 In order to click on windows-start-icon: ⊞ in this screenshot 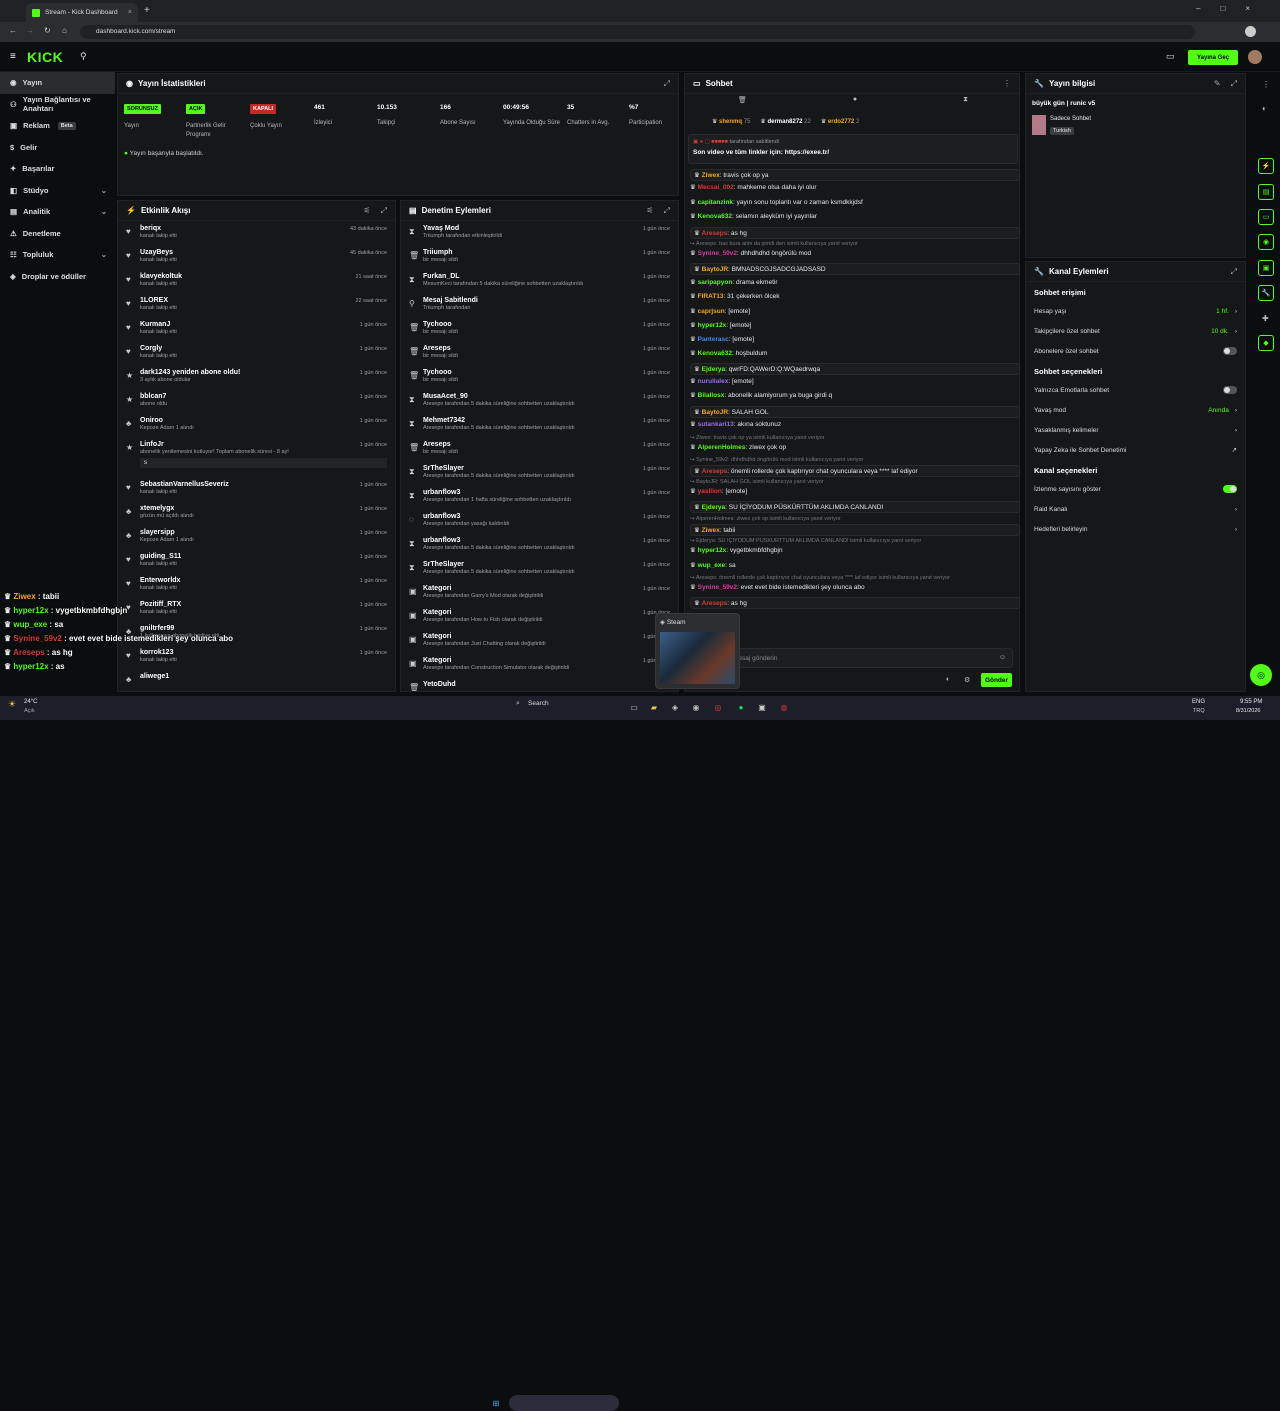, I will do `click(496, 1403)`.